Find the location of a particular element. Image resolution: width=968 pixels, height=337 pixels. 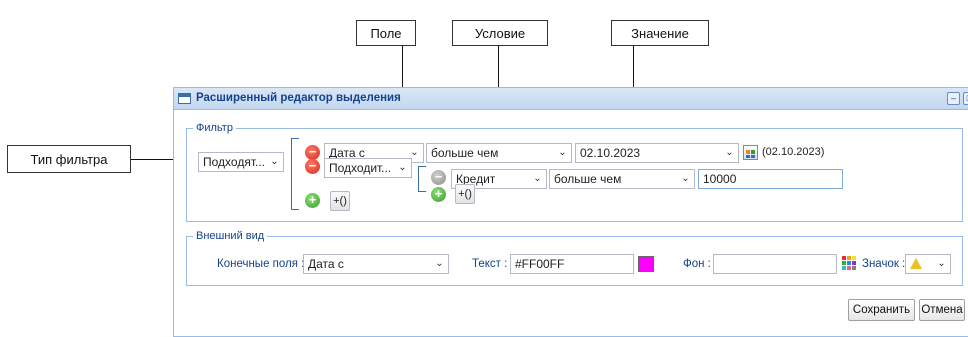

text-color-swatch is located at coordinates (646, 264).